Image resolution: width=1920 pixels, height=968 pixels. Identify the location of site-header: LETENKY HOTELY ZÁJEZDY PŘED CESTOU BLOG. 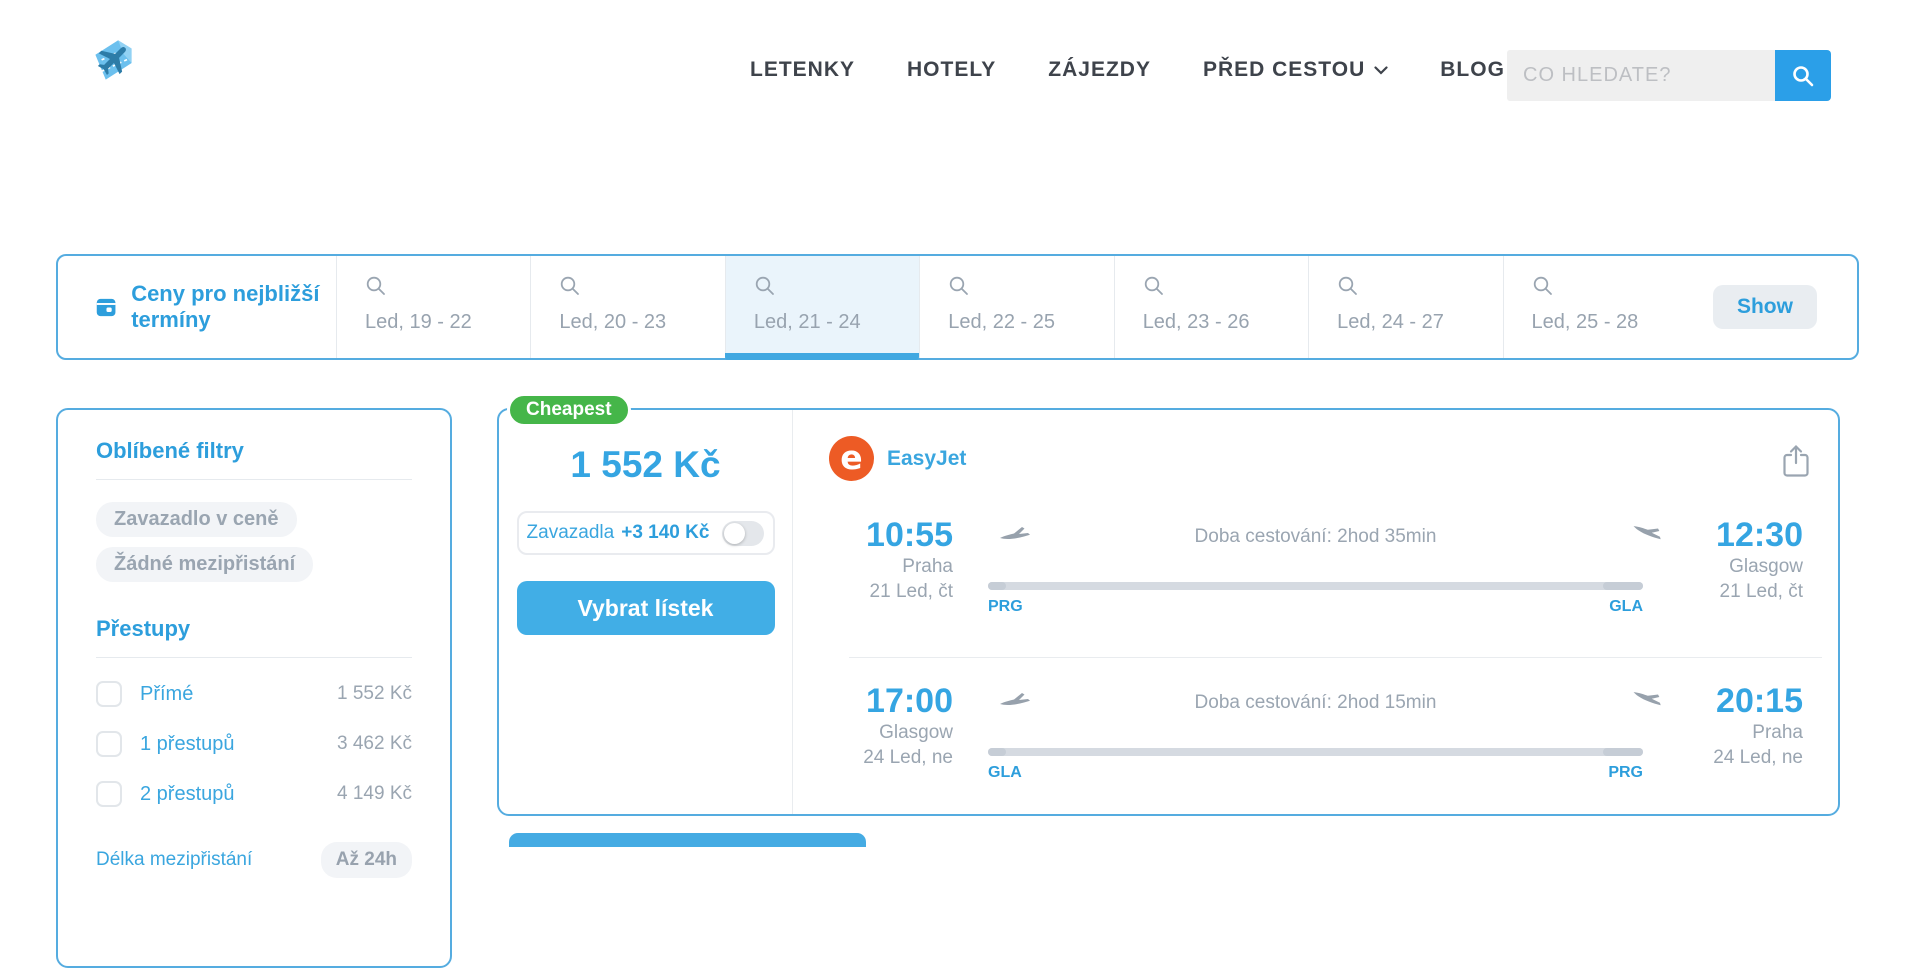
(960, 60).